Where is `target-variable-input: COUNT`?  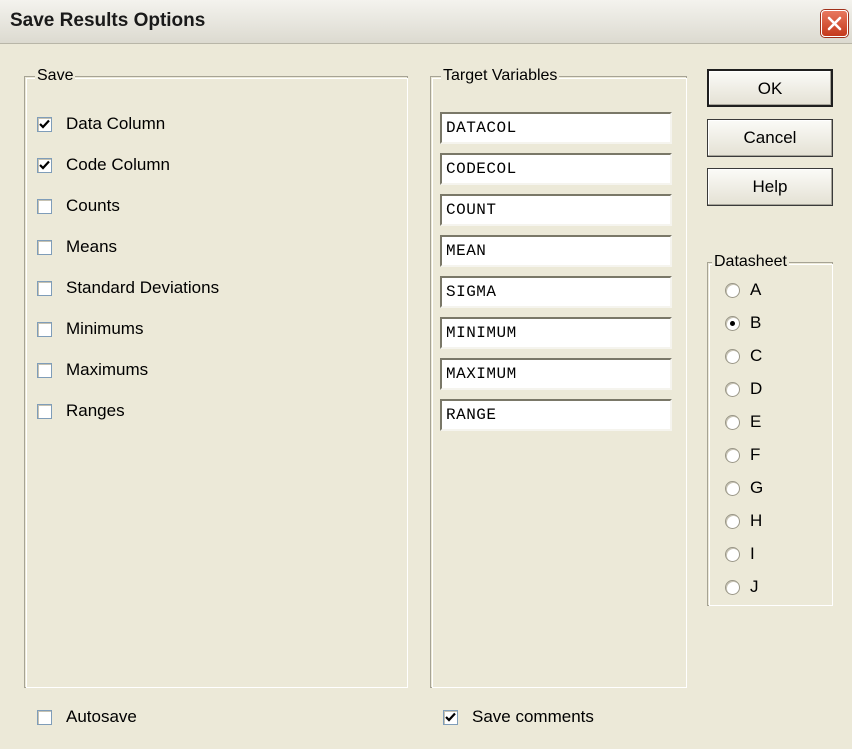
target-variable-input: COUNT is located at coordinates (556, 210).